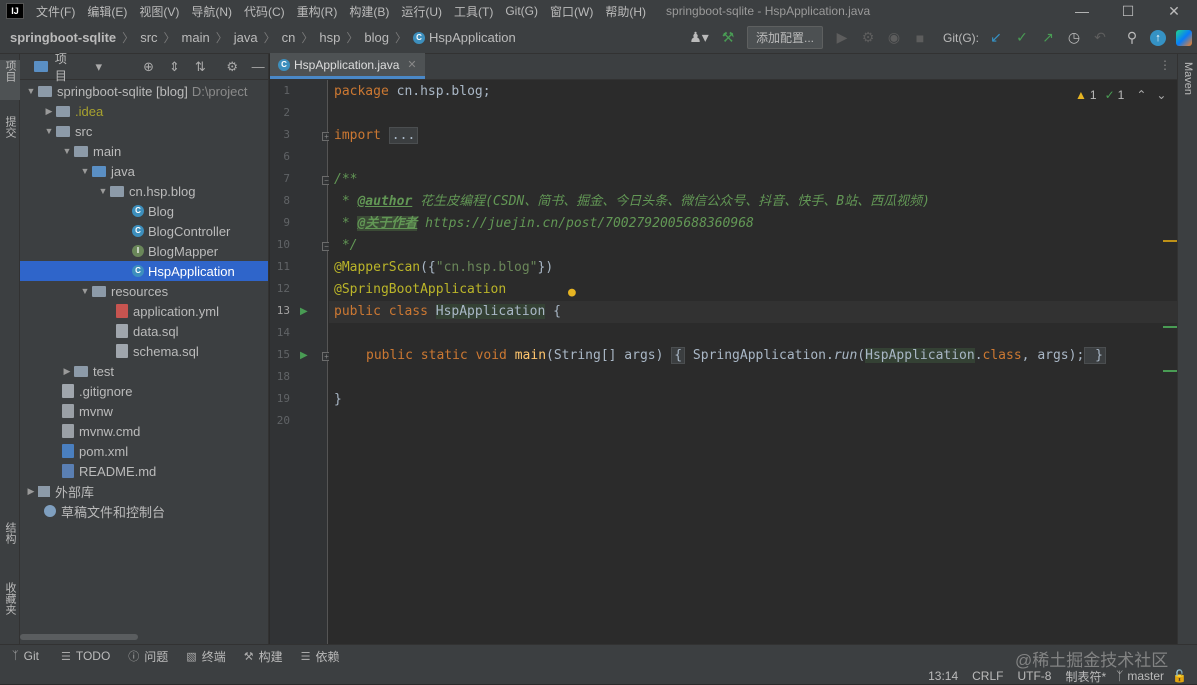 This screenshot has width=1197, height=685. Describe the element at coordinates (232, 67) in the screenshot. I see `gear-icon: ⚙` at that location.